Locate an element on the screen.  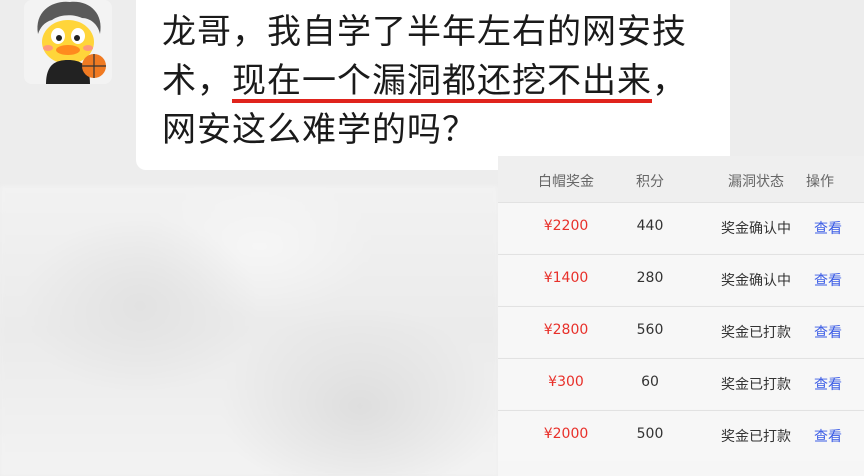
message-highlight: 现在一个漏洞都还挖不出来 is located at coordinates (442, 81).